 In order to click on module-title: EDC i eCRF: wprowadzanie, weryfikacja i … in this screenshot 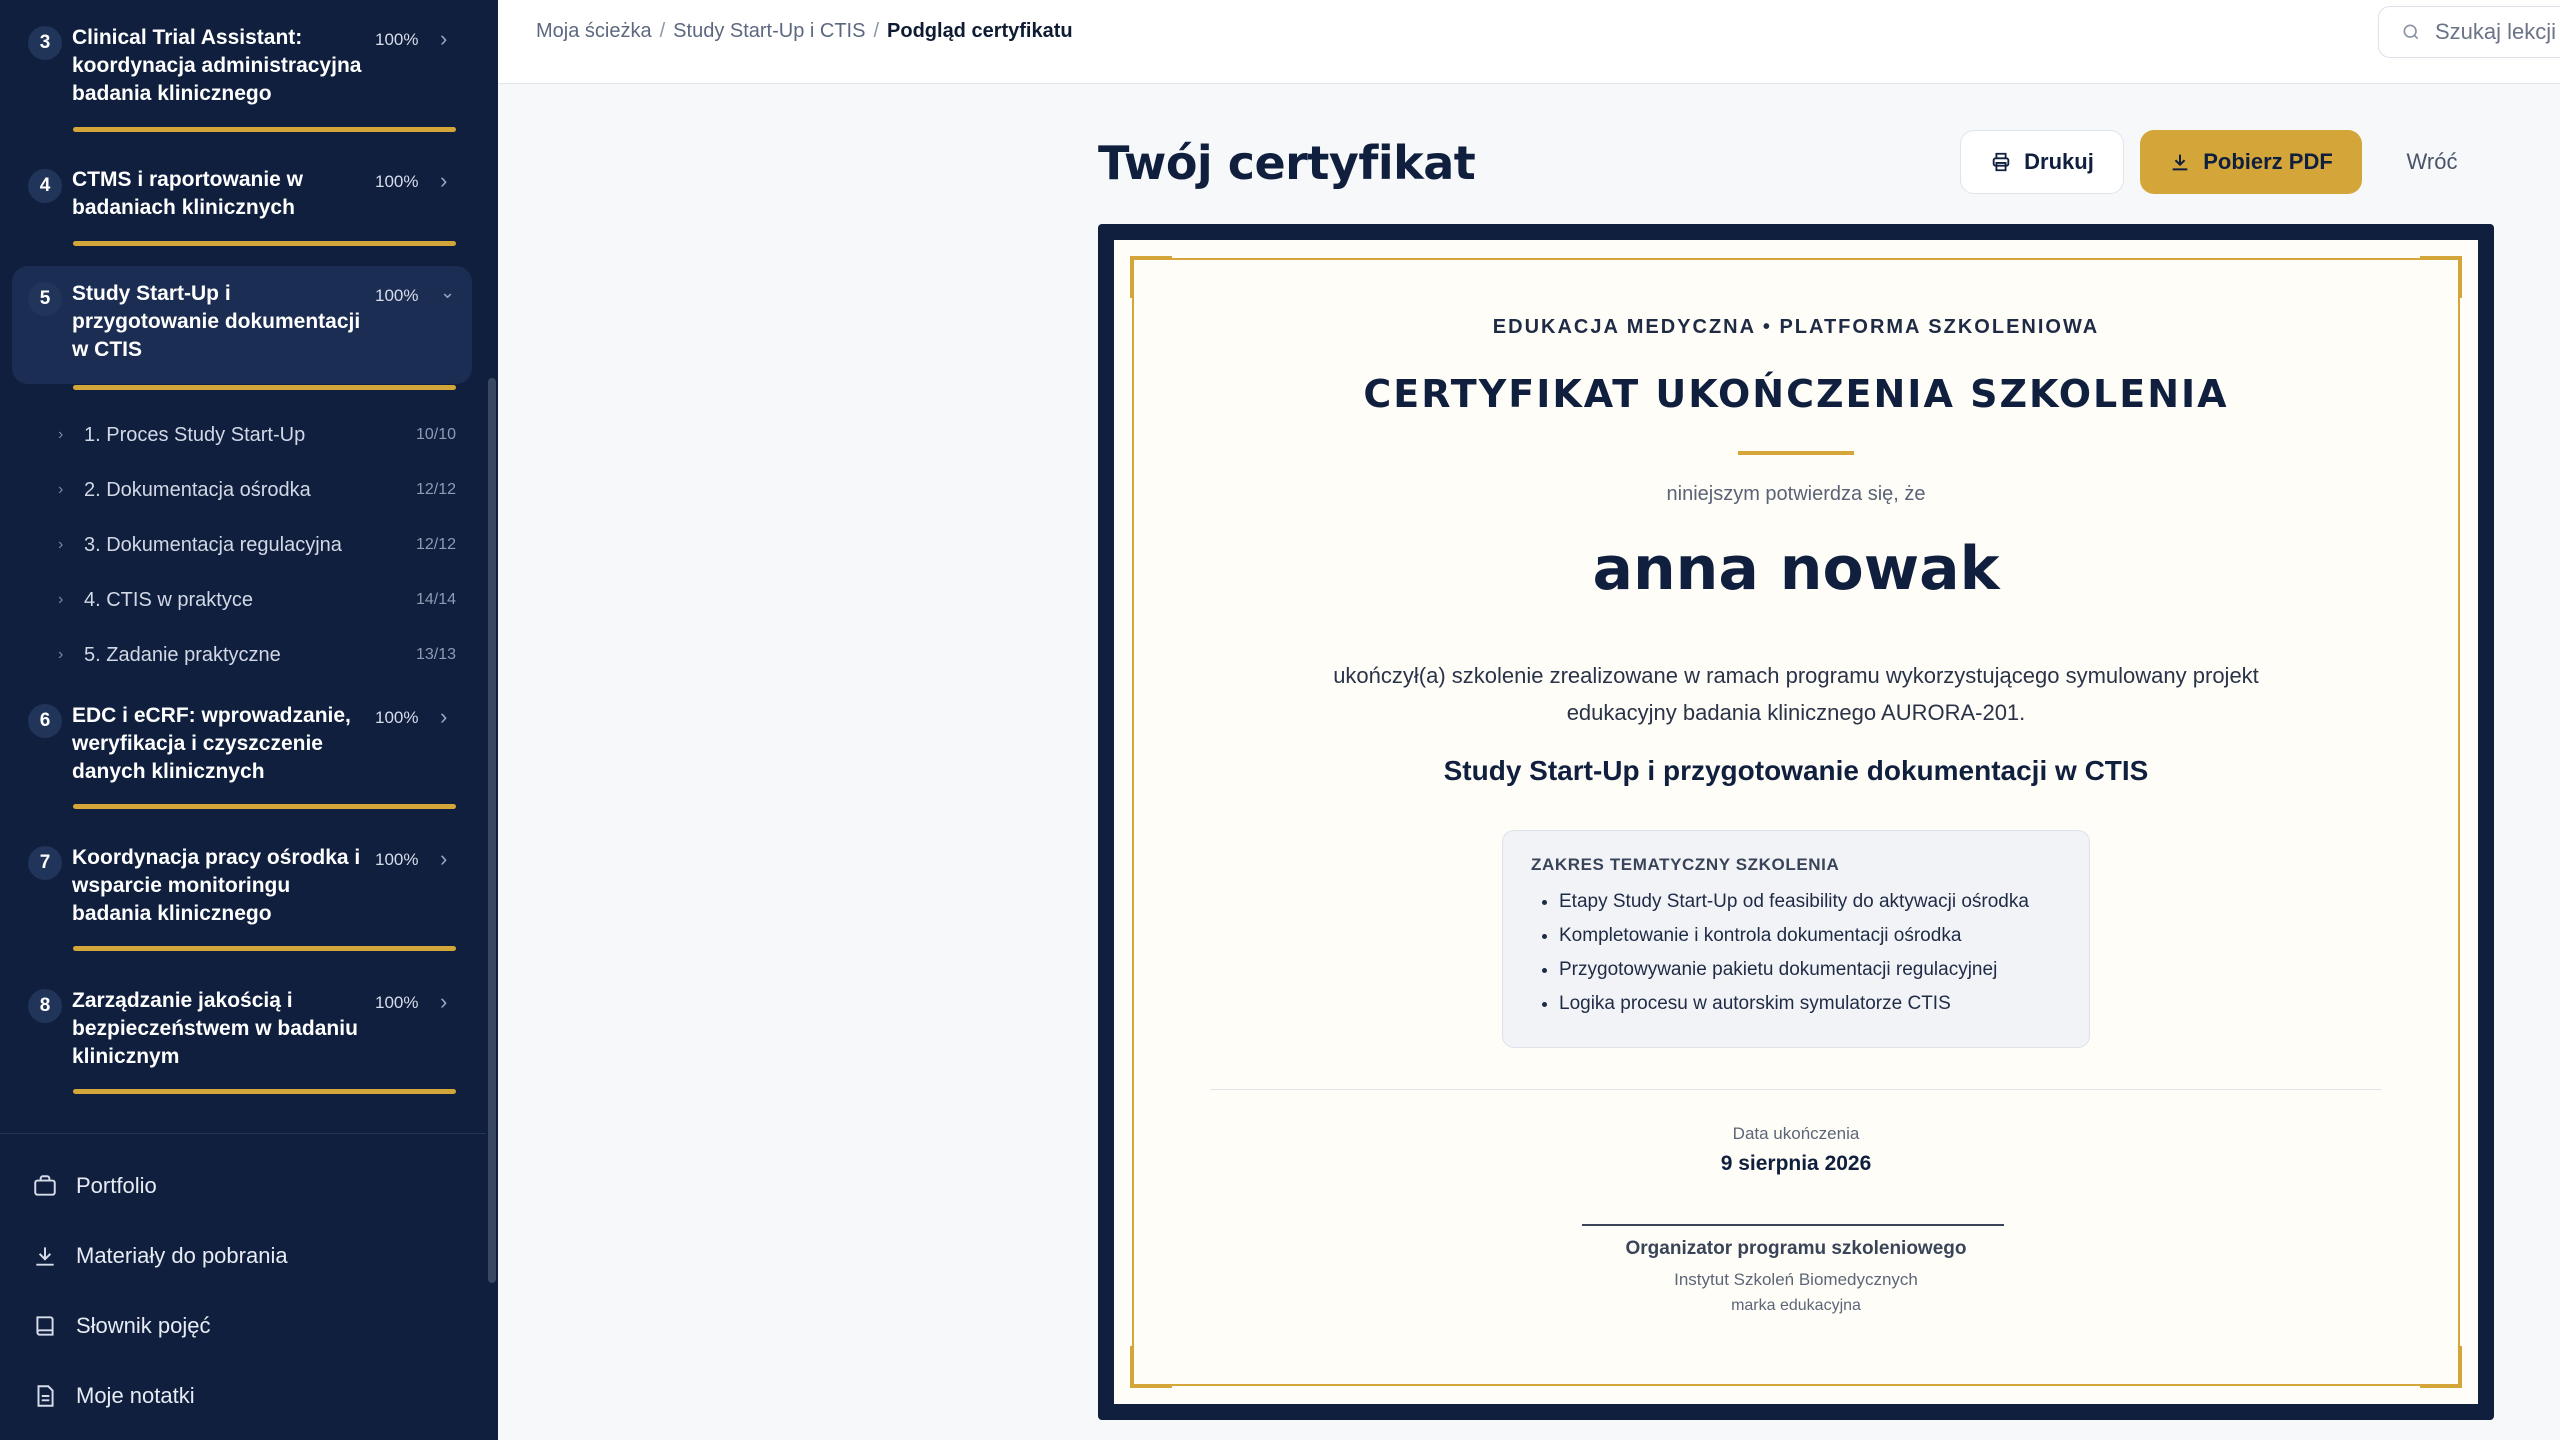, I will do `click(211, 743)`.